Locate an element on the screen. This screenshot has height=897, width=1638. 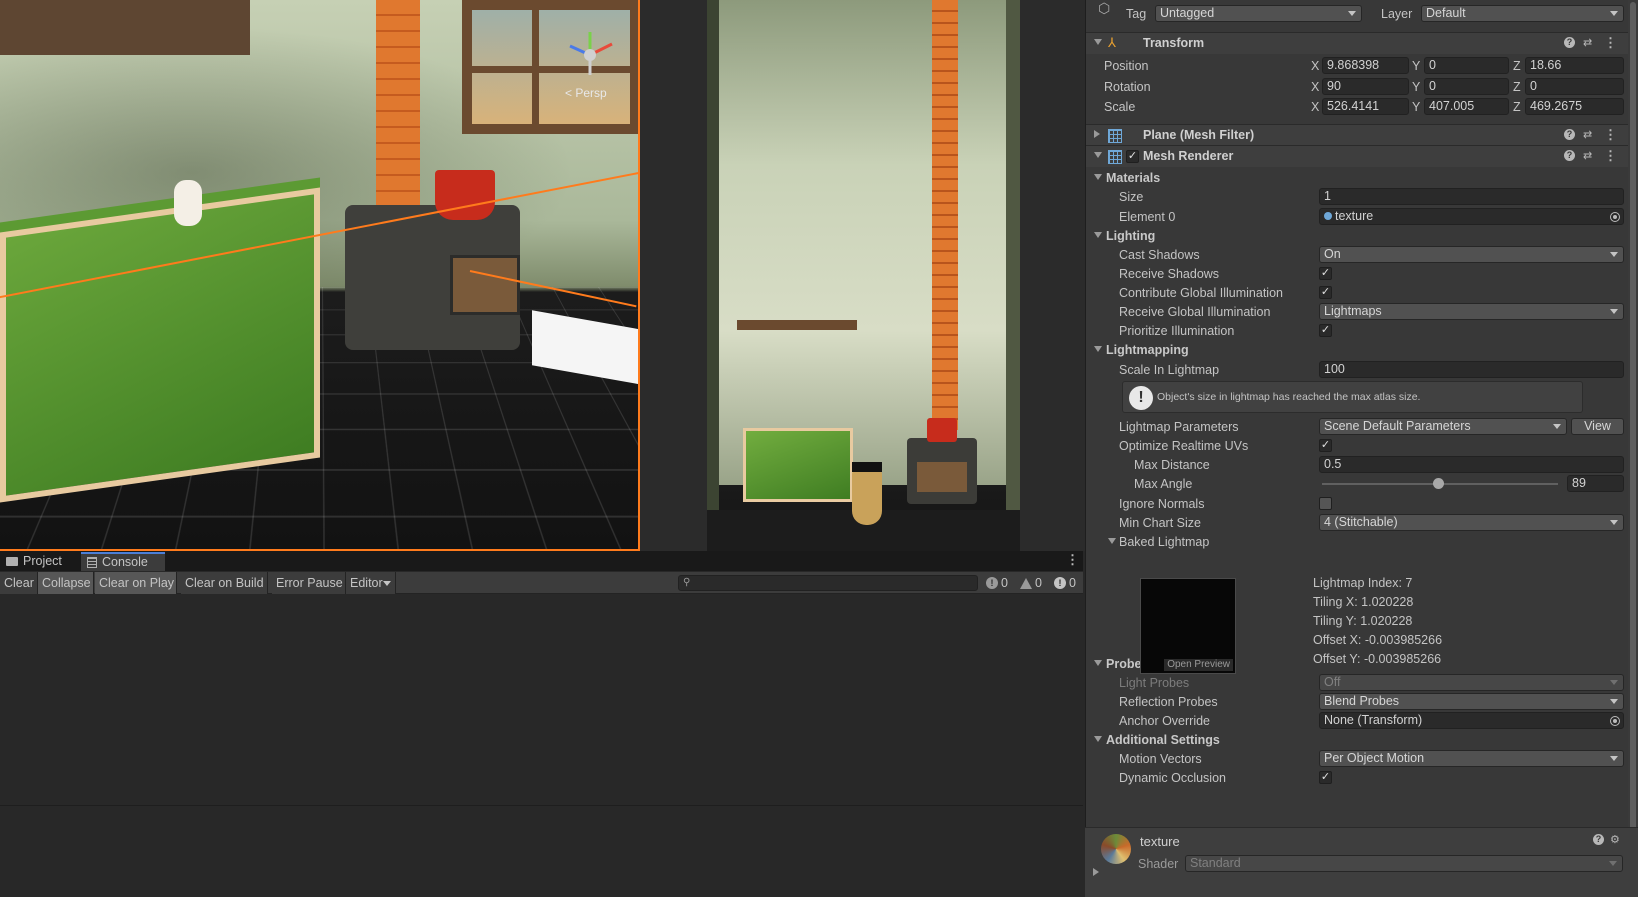
position-z-field: 18.66 is located at coordinates (1574, 65).